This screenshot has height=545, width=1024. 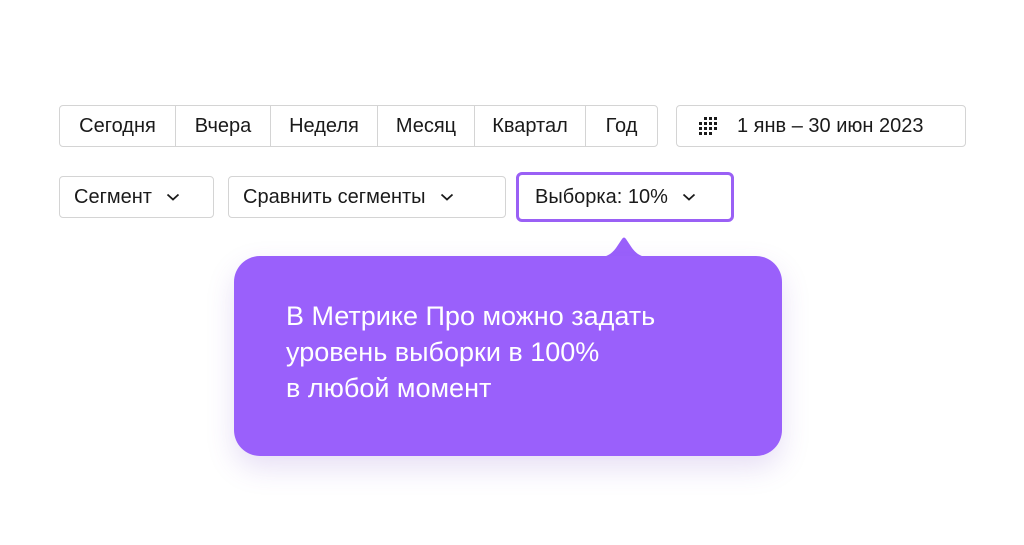 I want to click on date-range-button: 1 янв – 30 июн 2023, so click(x=821, y=126).